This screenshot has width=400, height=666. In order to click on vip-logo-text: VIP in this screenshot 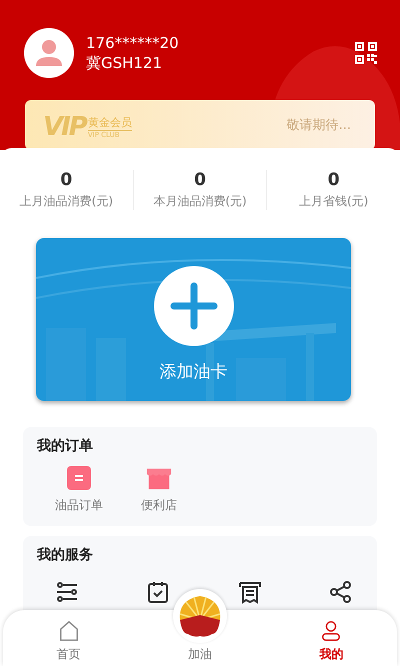, I will do `click(64, 127)`.